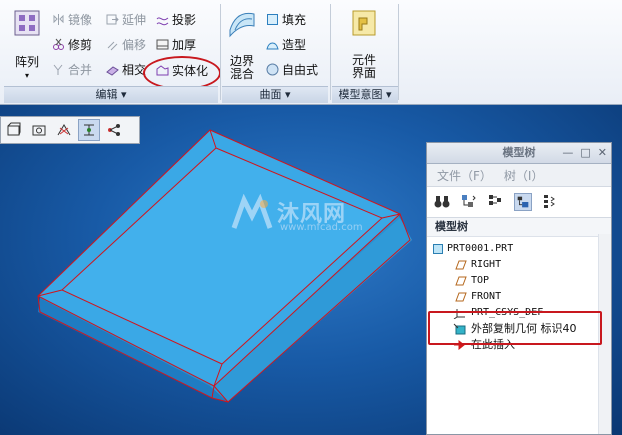 This screenshot has width=622, height=435. Describe the element at coordinates (182, 73) in the screenshot. I see `solidify-highlight-ellipse` at that location.